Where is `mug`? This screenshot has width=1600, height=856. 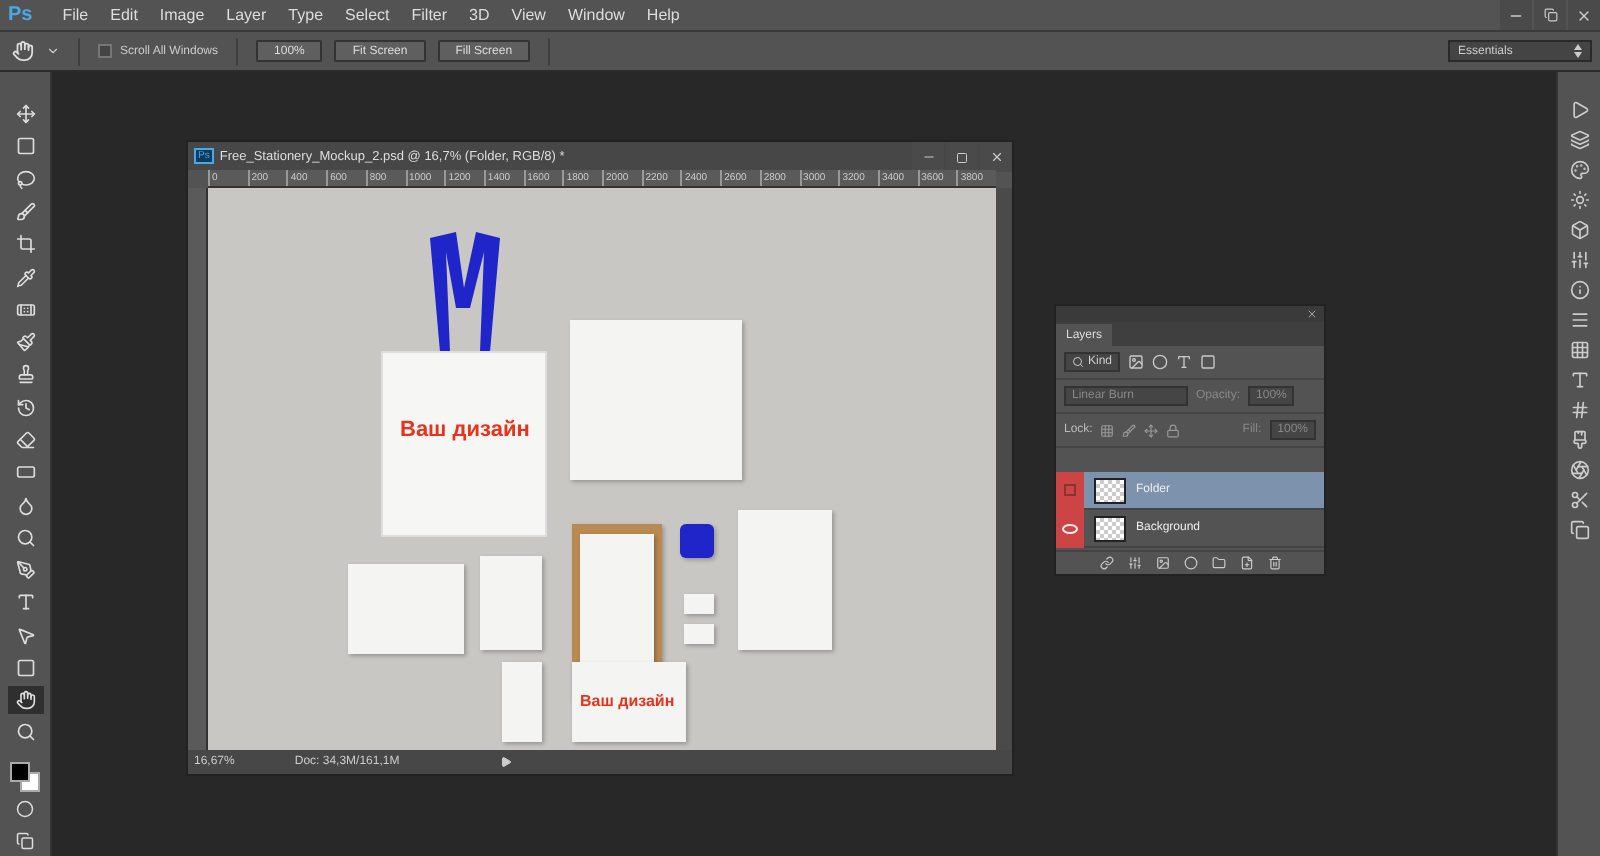
mug is located at coordinates (697, 541).